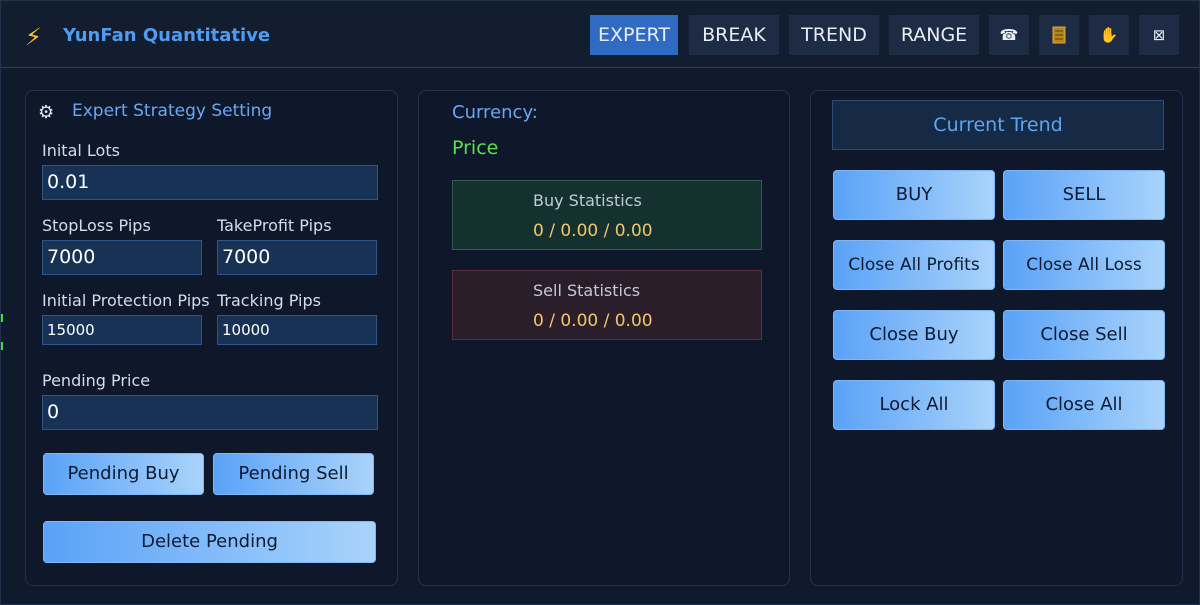  What do you see at coordinates (1084, 335) in the screenshot?
I see `close-sell-button: Close Sell` at bounding box center [1084, 335].